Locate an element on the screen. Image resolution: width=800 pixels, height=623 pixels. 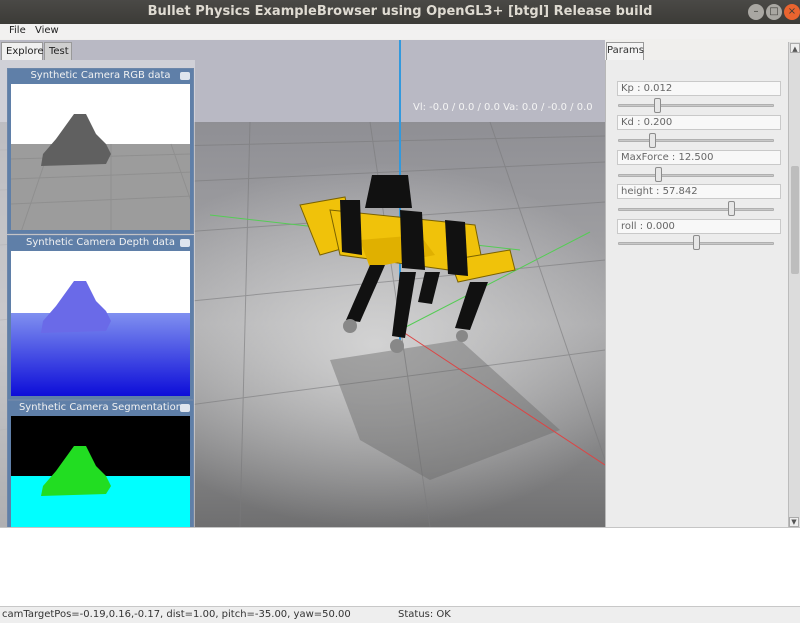
camera-rgb-title: Synthetic Camera RGB data is located at coordinates (100, 75).